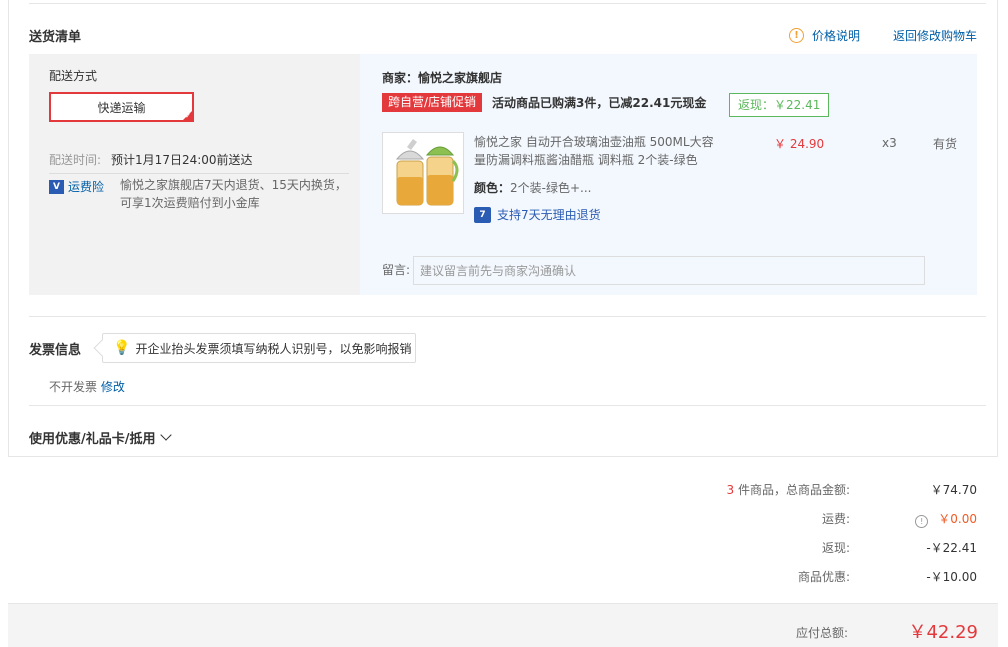  Describe the element at coordinates (669, 270) in the screenshot. I see `message-input` at that location.